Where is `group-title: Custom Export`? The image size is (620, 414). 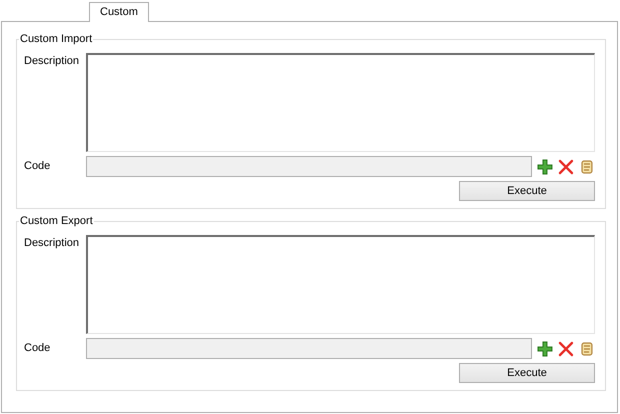
group-title: Custom Export is located at coordinates (56, 221).